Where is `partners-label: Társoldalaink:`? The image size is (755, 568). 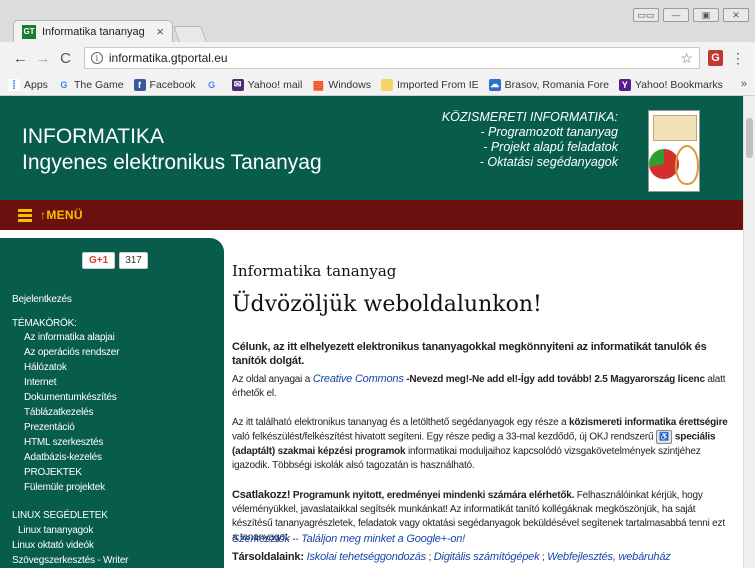 partners-label: Társoldalaink: is located at coordinates (269, 557).